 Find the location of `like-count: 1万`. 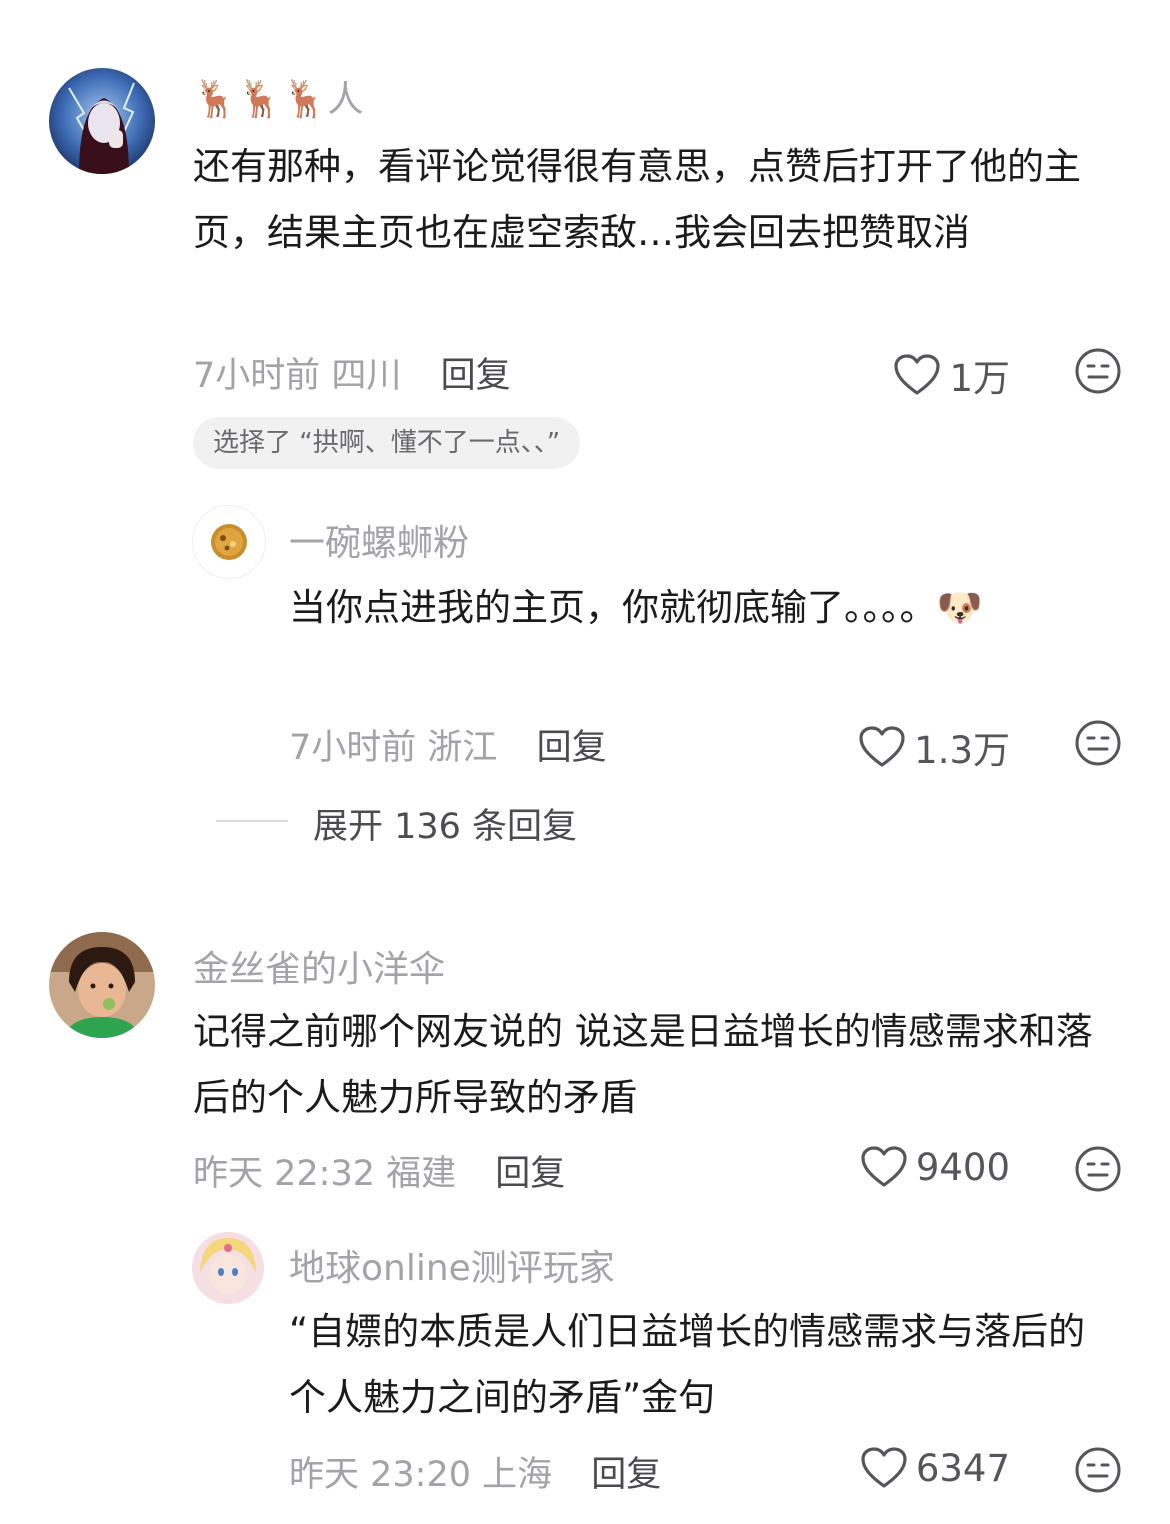

like-count: 1万 is located at coordinates (979, 378).